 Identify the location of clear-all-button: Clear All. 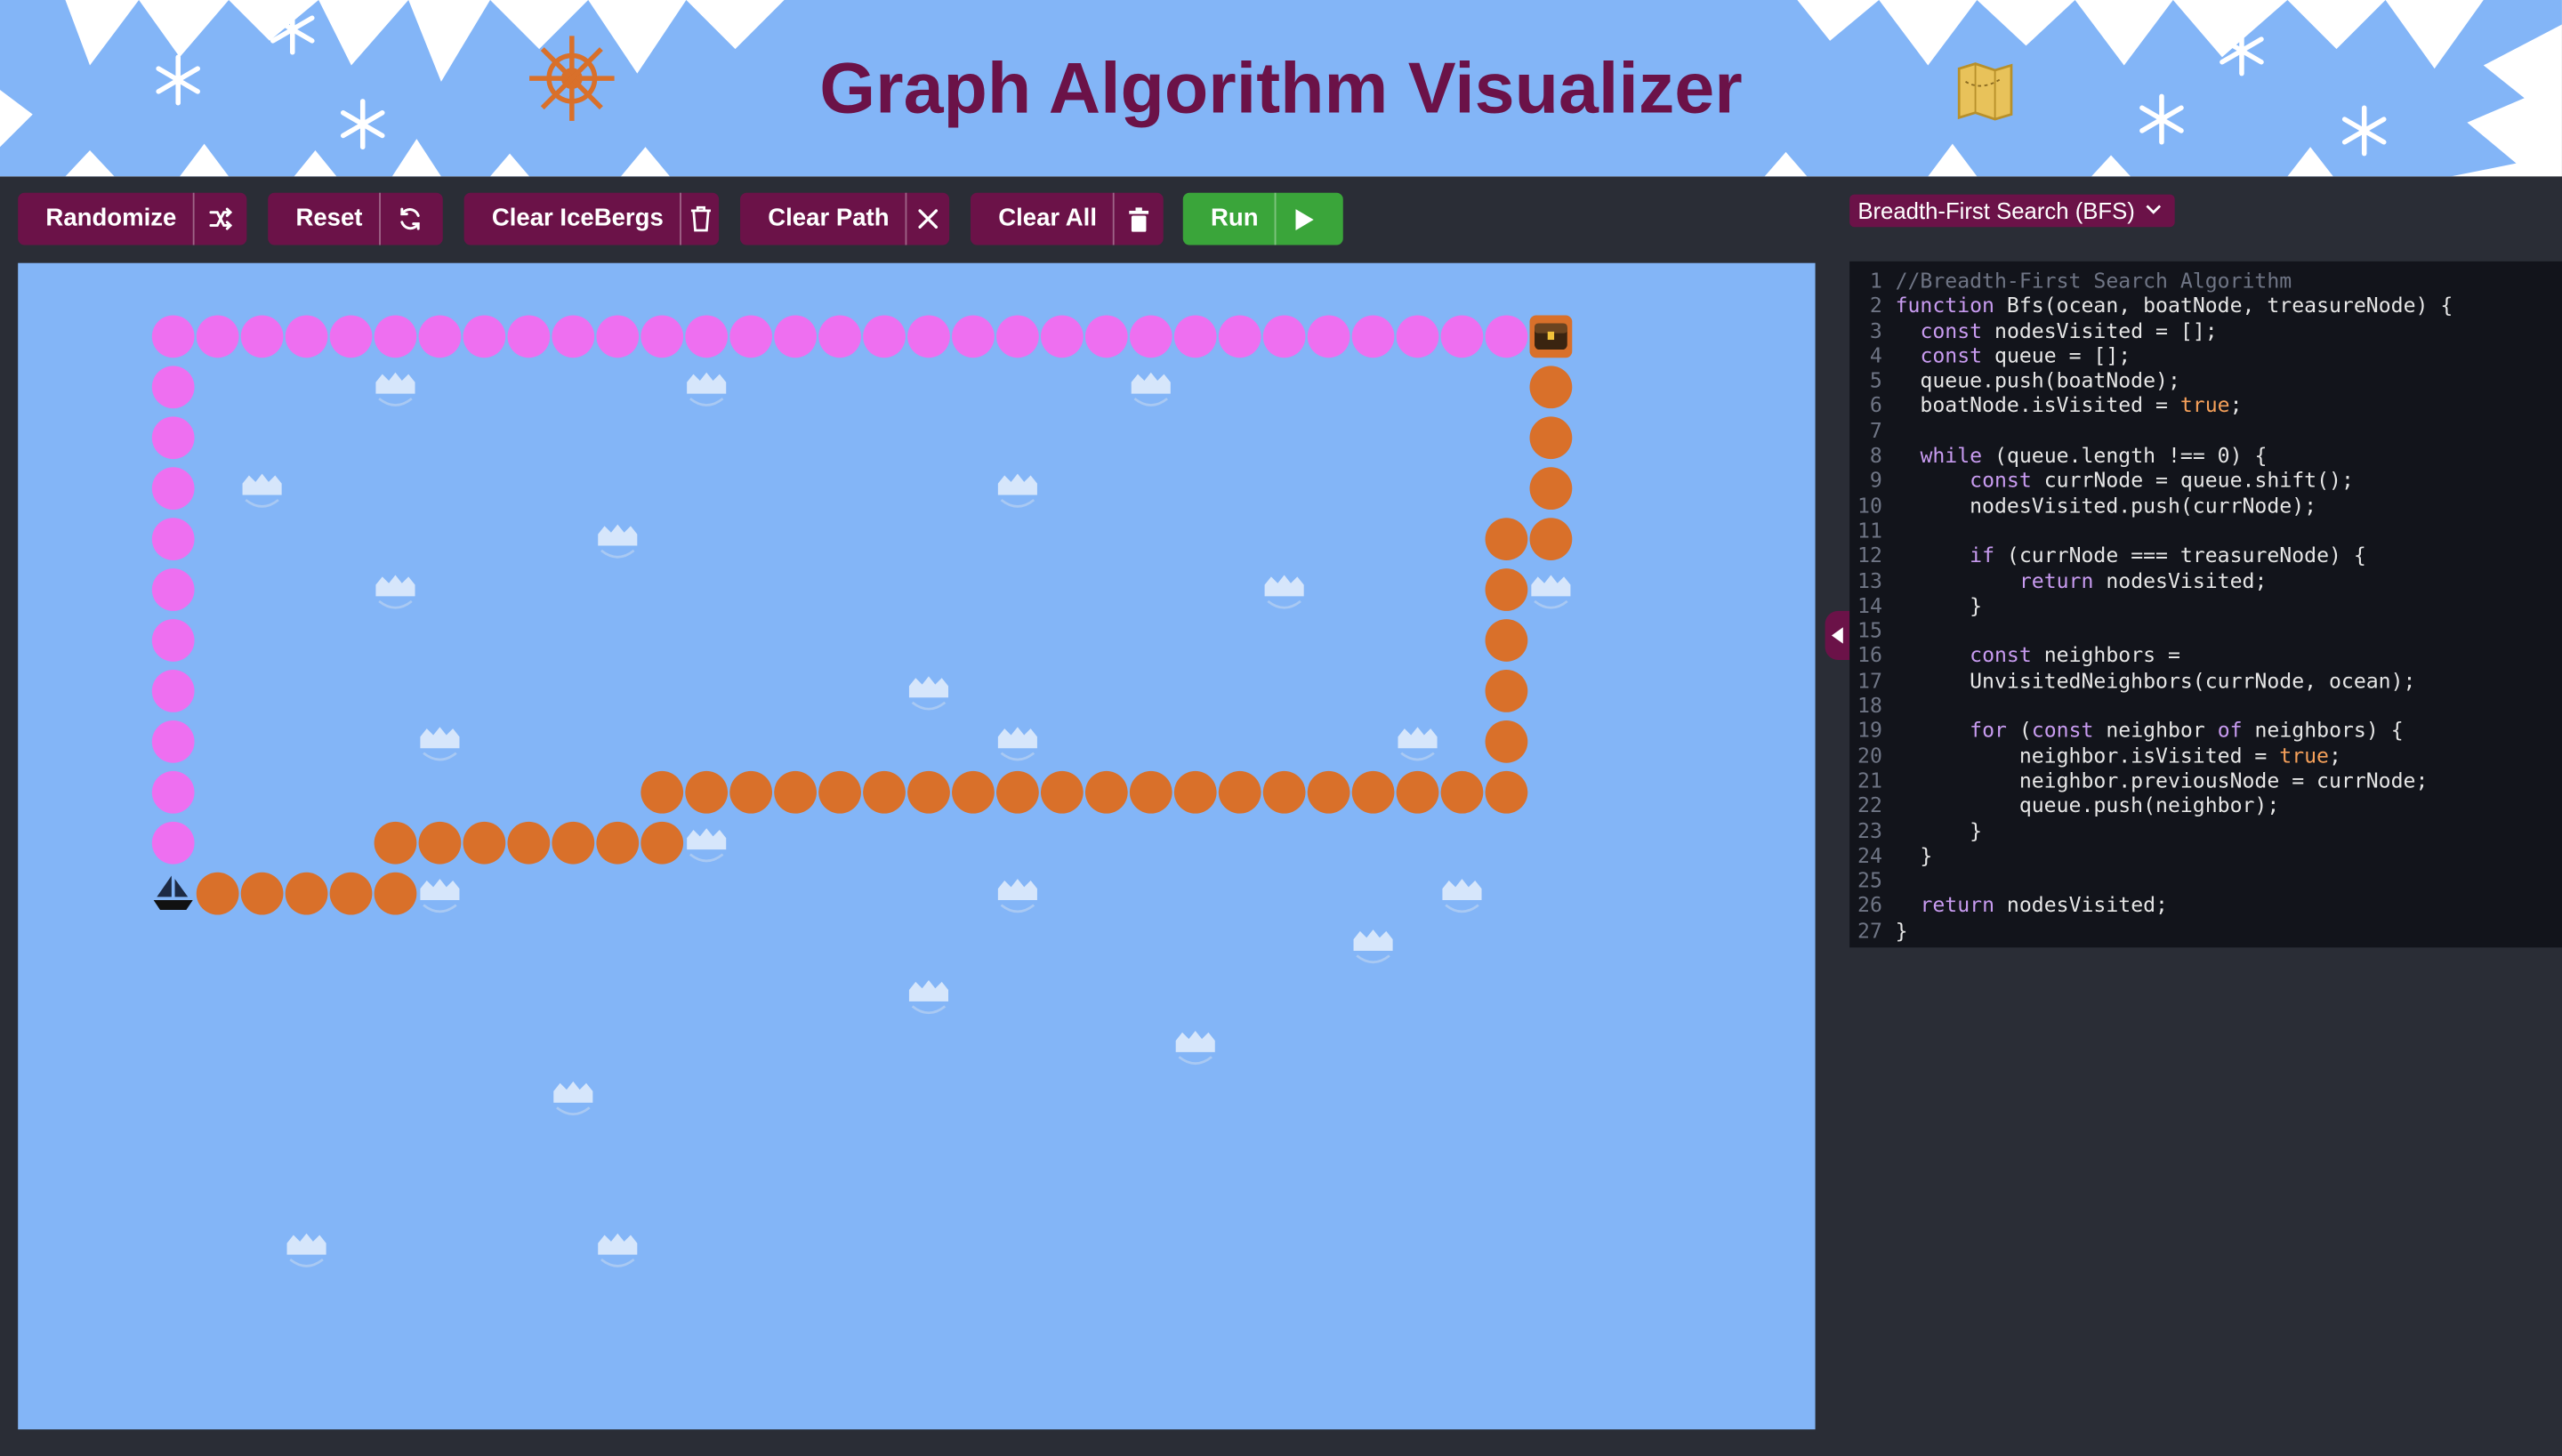
(1067, 218).